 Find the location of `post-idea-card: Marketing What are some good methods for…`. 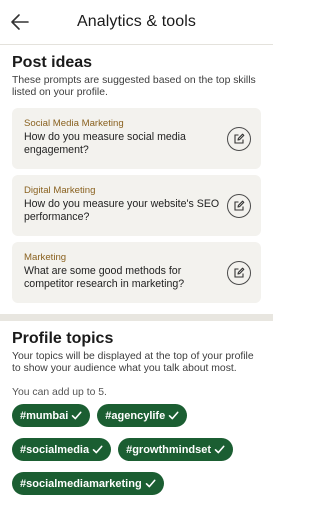

post-idea-card: Marketing What are some good methods for… is located at coordinates (136, 272).